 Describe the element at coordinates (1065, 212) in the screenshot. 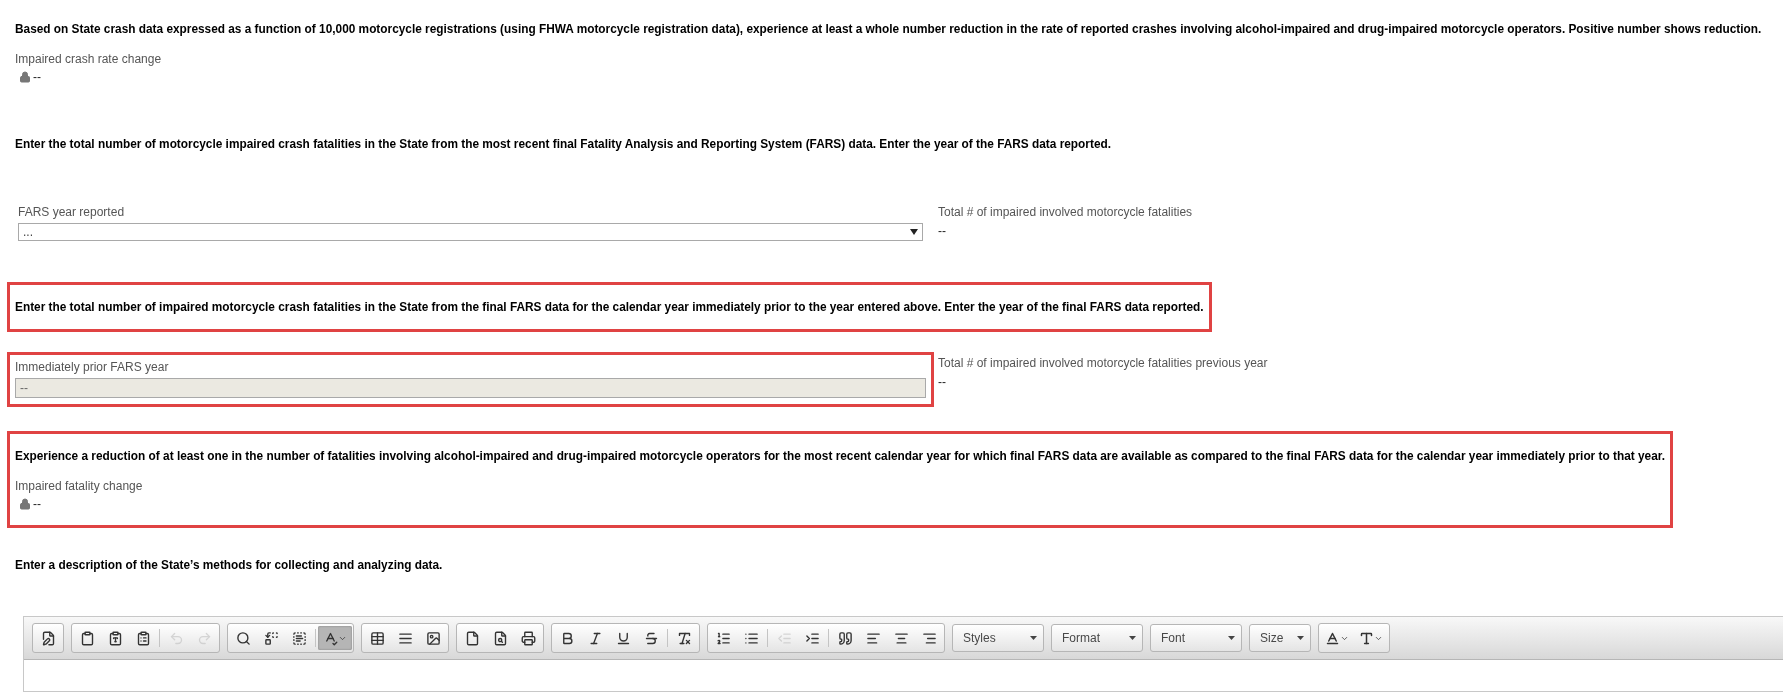

I see `field-label: Total # of impaired involved motorcycle fatalities` at that location.